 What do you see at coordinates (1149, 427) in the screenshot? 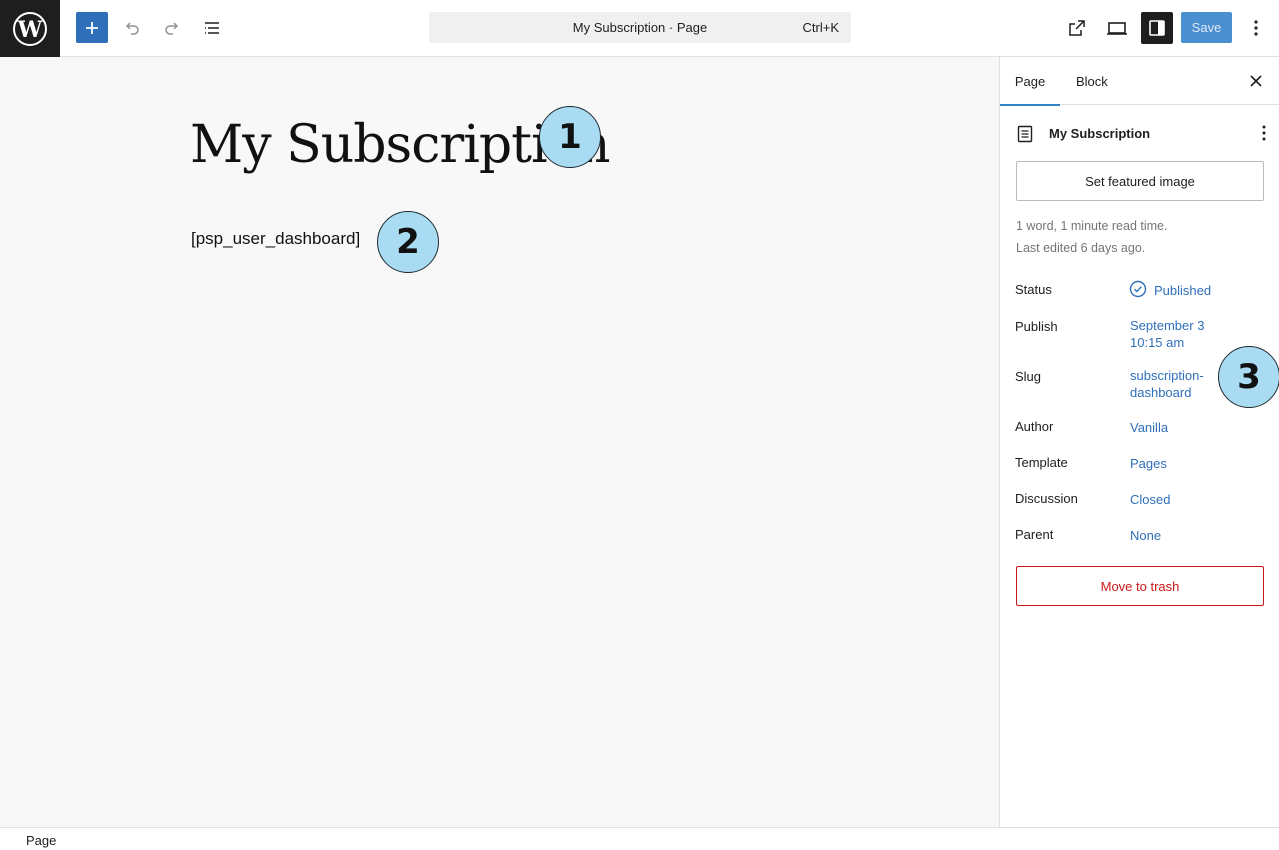
I see `author-value: Vanilla` at bounding box center [1149, 427].